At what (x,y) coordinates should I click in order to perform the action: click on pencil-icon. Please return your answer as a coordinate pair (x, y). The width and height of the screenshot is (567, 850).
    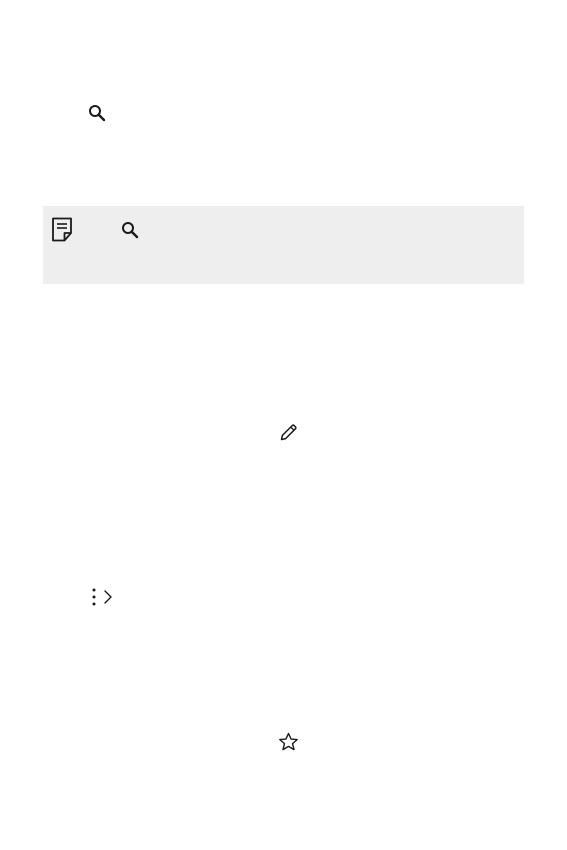
    Looking at the image, I should click on (288, 432).